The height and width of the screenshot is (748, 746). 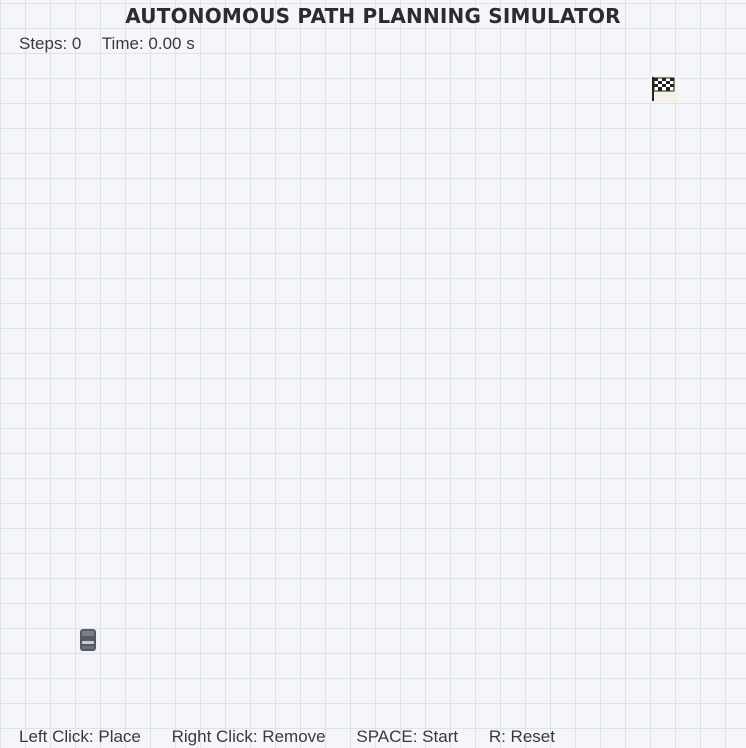 What do you see at coordinates (373, 16) in the screenshot?
I see `page-title: AUTONOMOUS PATH PLANNING SIMULATOR` at bounding box center [373, 16].